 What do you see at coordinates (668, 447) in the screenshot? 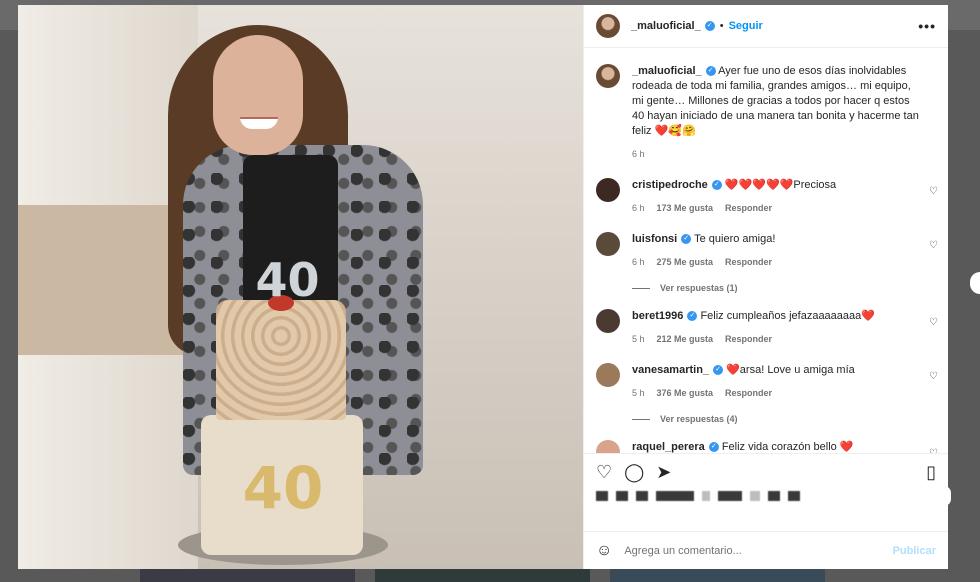
I see `comment-username: raquel_perera` at bounding box center [668, 447].